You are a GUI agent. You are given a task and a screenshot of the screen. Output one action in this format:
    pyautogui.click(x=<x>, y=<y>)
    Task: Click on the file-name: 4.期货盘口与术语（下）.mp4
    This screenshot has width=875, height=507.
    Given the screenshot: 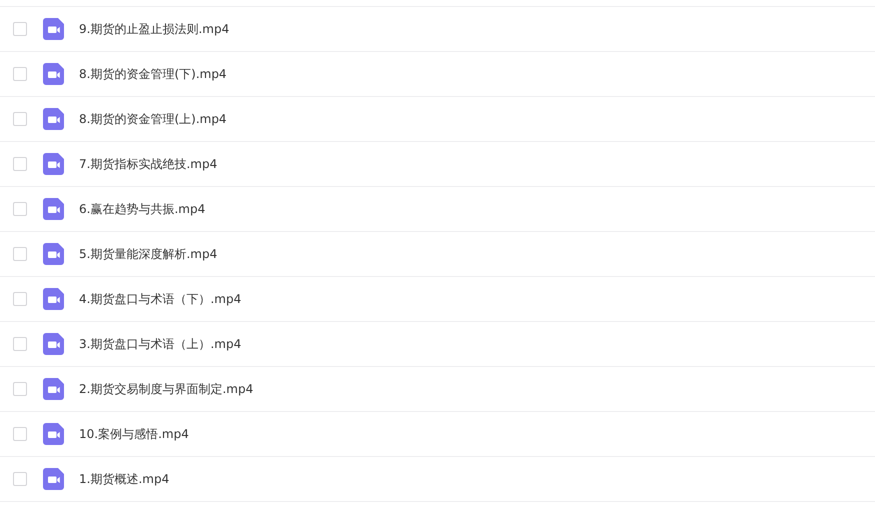 What is the action you would take?
    pyautogui.click(x=160, y=299)
    